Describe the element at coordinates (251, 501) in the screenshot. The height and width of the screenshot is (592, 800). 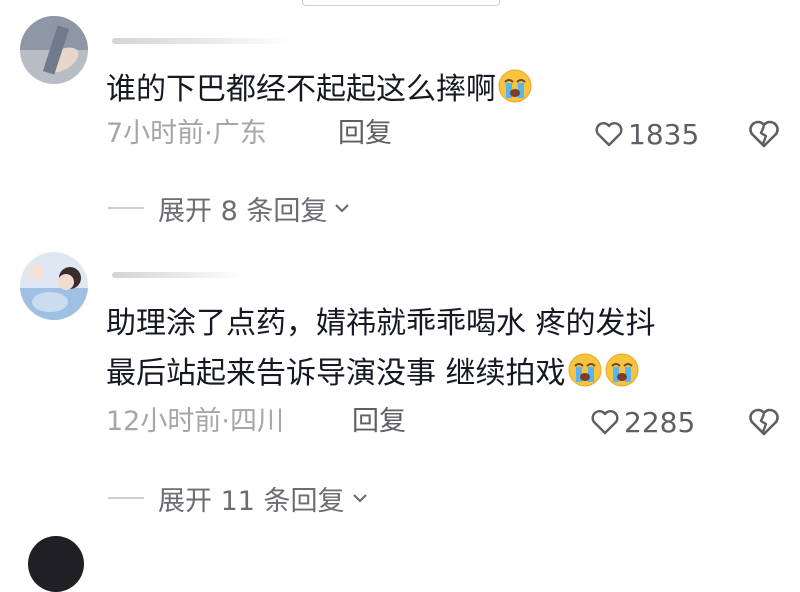
I see `expand-replies-label: 展开 11 条回复` at that location.